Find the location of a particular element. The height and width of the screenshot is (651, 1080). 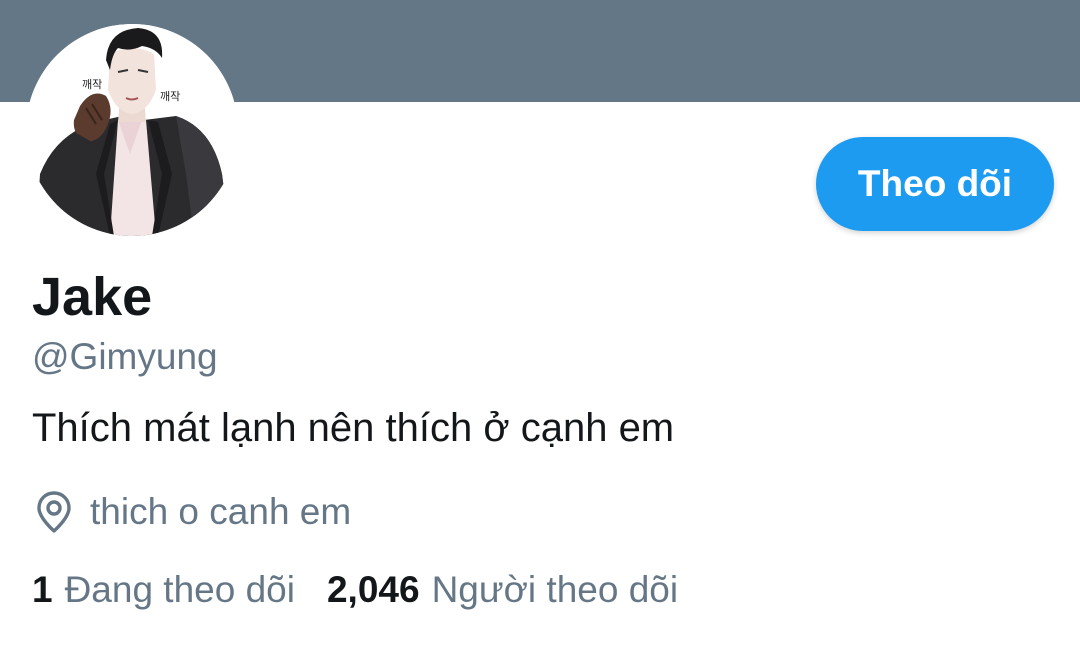

avatar: 깨작 깨작 is located at coordinates (132, 130).